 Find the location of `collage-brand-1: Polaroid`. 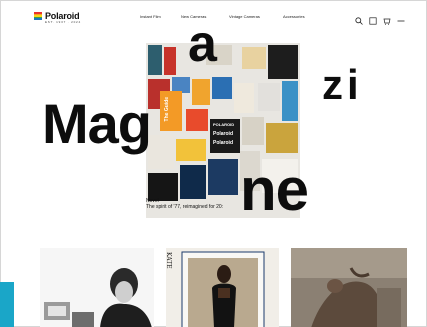

collage-brand-1: Polaroid is located at coordinates (223, 134).